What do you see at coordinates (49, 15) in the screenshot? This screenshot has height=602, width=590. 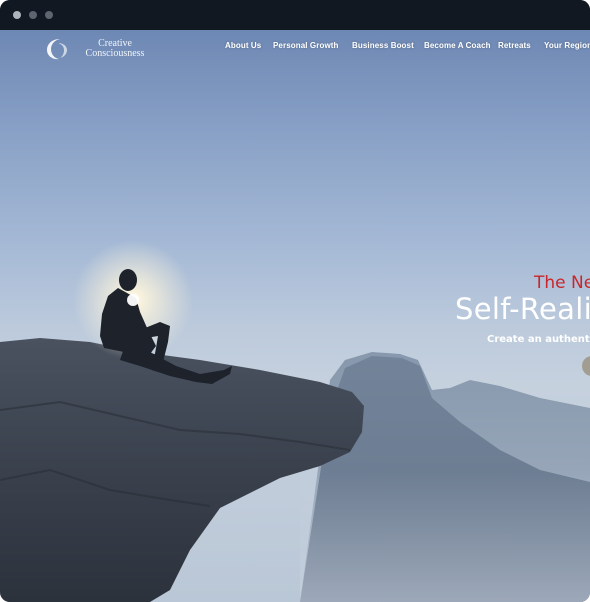 I see `window-maximize-dot` at bounding box center [49, 15].